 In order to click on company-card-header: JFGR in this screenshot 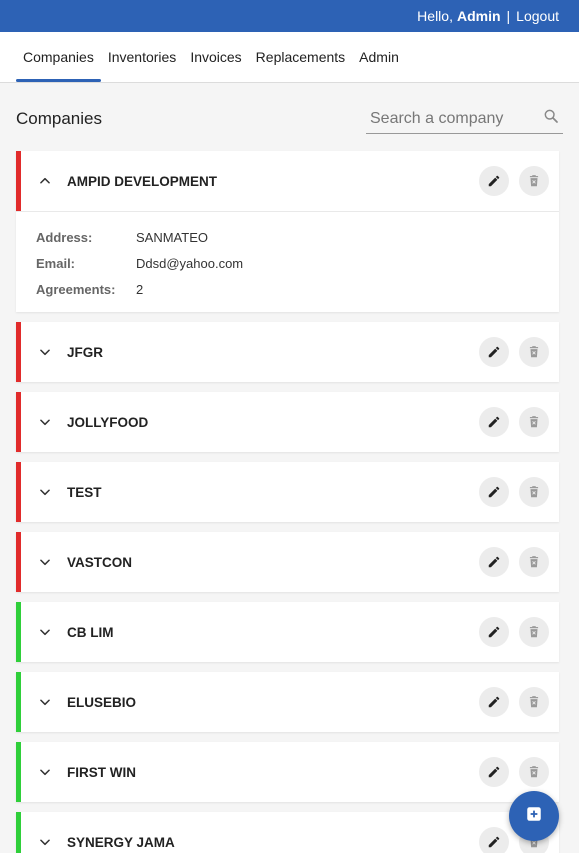, I will do `click(290, 352)`.